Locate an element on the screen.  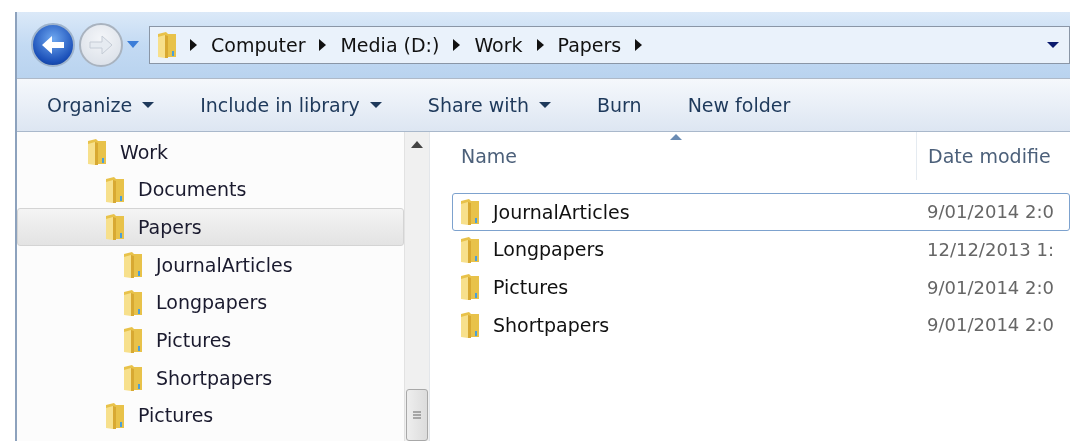
file-row: Longpapers 12/12/2013 1: is located at coordinates (761, 249).